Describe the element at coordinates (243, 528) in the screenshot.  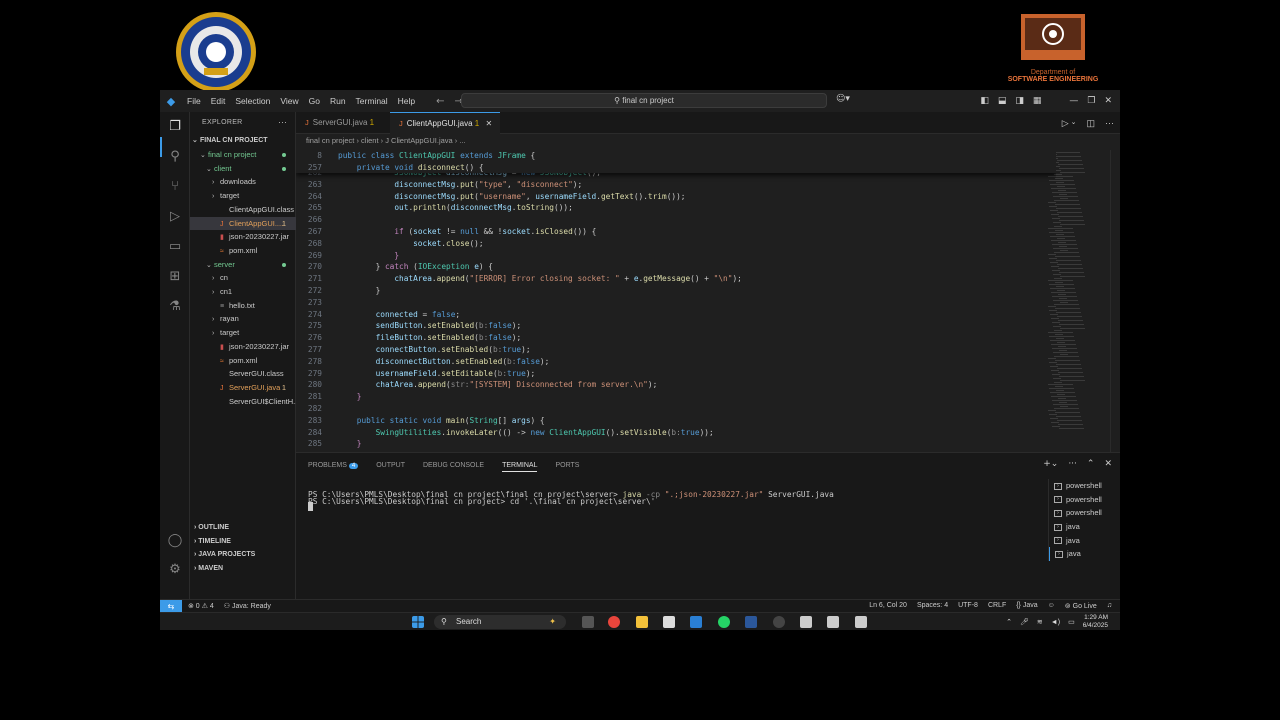
I see `outline-section: › OUTLINE` at that location.